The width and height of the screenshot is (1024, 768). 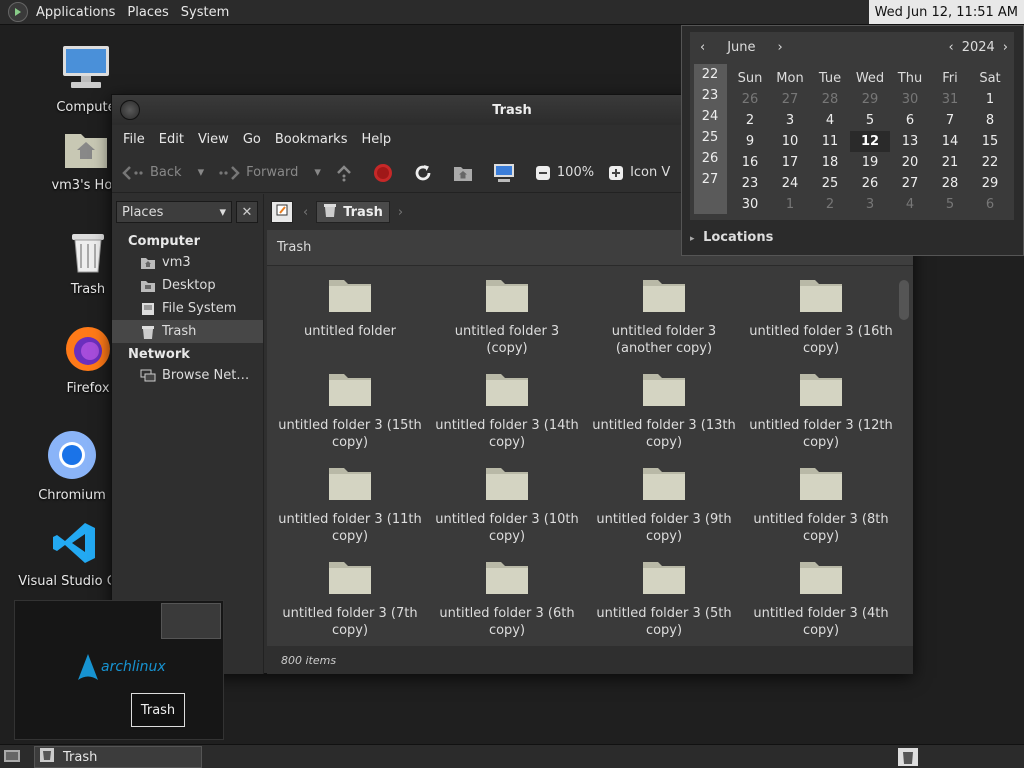 I want to click on folder-item: untitled folder 3 (15th copy), so click(x=350, y=410).